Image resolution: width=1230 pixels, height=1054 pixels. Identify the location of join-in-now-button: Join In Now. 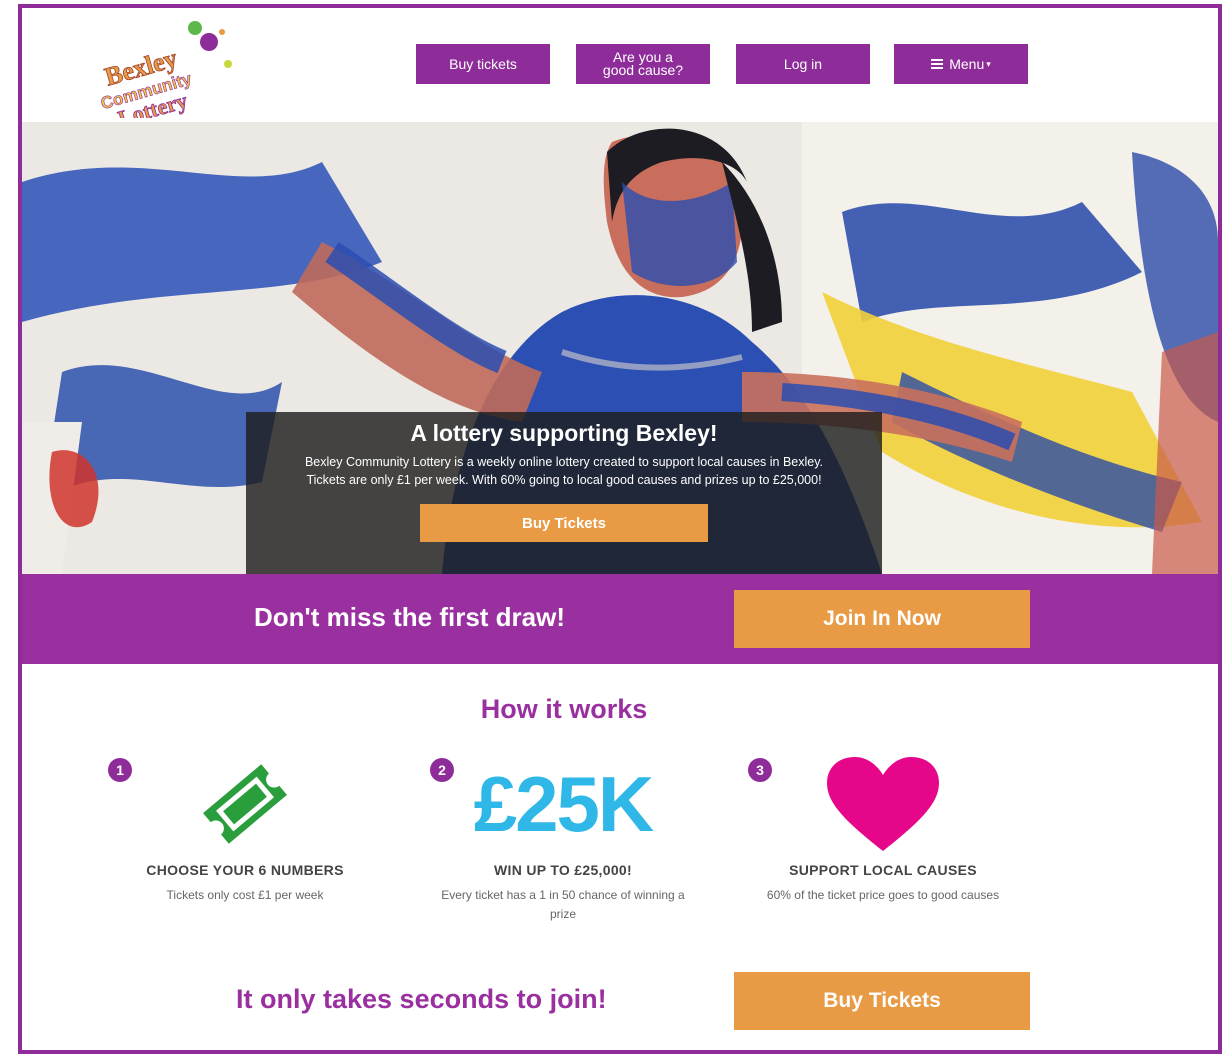
(882, 619).